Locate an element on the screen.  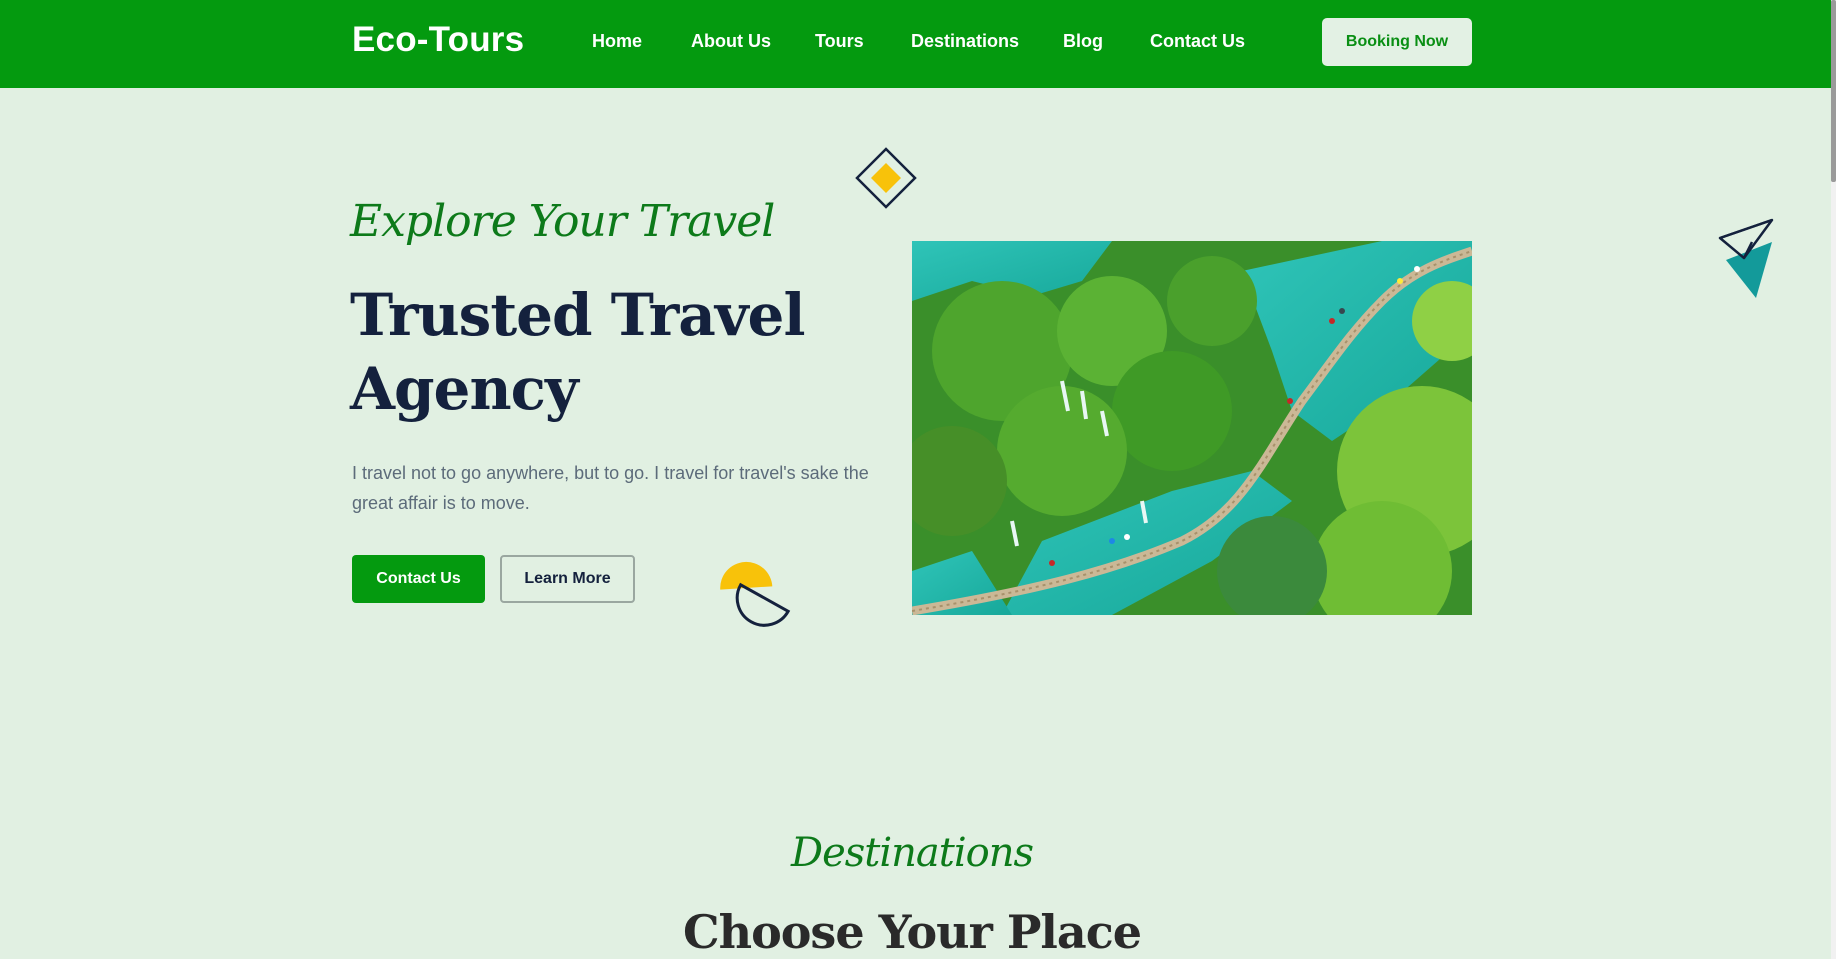
nav-about-us: About Us is located at coordinates (731, 41).